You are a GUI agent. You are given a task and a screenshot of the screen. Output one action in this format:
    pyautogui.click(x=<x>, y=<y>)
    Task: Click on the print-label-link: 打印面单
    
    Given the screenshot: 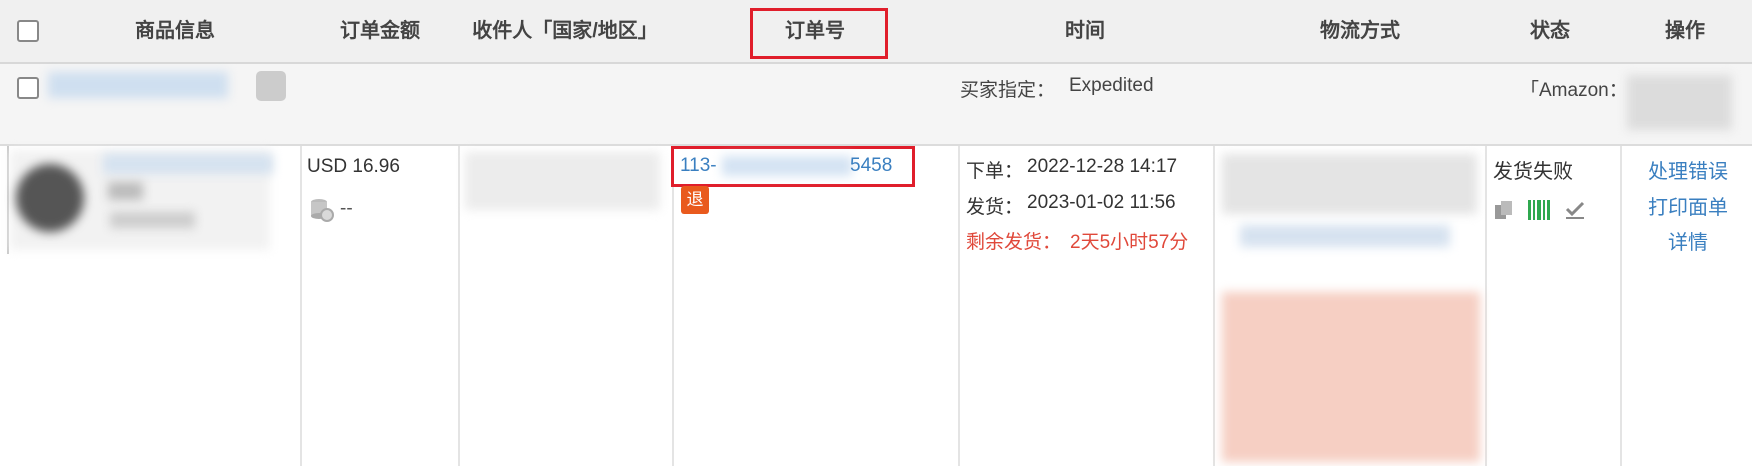 What is the action you would take?
    pyautogui.click(x=1688, y=205)
    